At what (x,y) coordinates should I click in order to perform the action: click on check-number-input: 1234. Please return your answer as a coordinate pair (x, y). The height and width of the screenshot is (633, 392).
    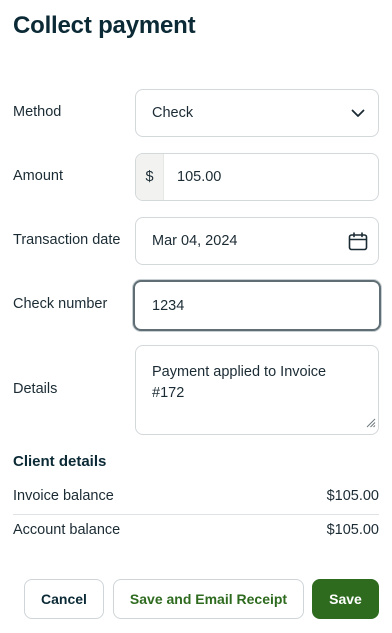
    Looking at the image, I should click on (257, 305).